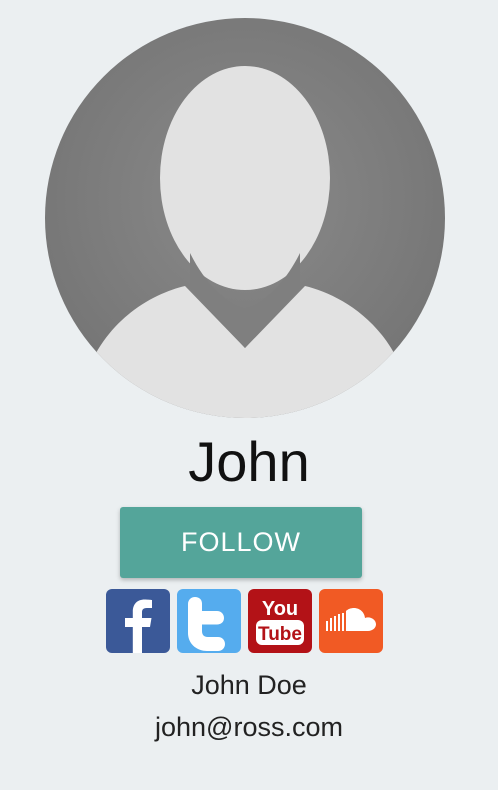 Image resolution: width=498 pixels, height=790 pixels. I want to click on profile-email: john@ross.com, so click(249, 727).